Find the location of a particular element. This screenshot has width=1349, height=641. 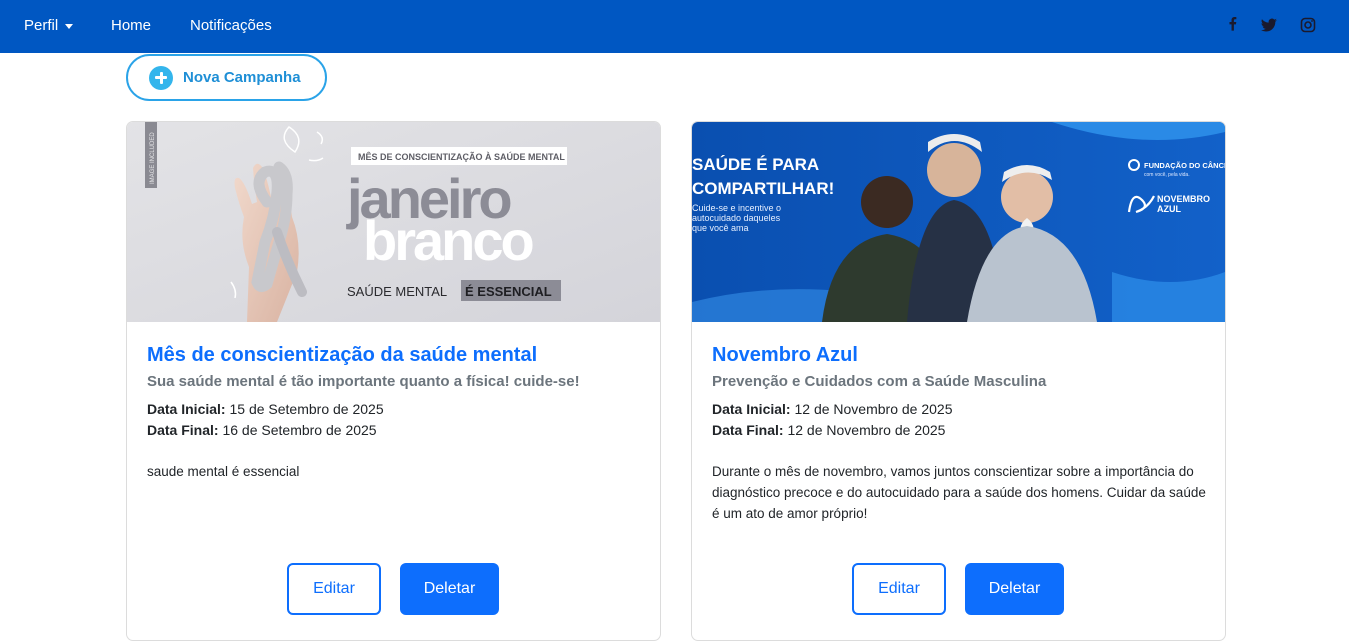

start-date-row: Data Inicial: 15 de Setembro de 2025 is located at coordinates (394, 409).